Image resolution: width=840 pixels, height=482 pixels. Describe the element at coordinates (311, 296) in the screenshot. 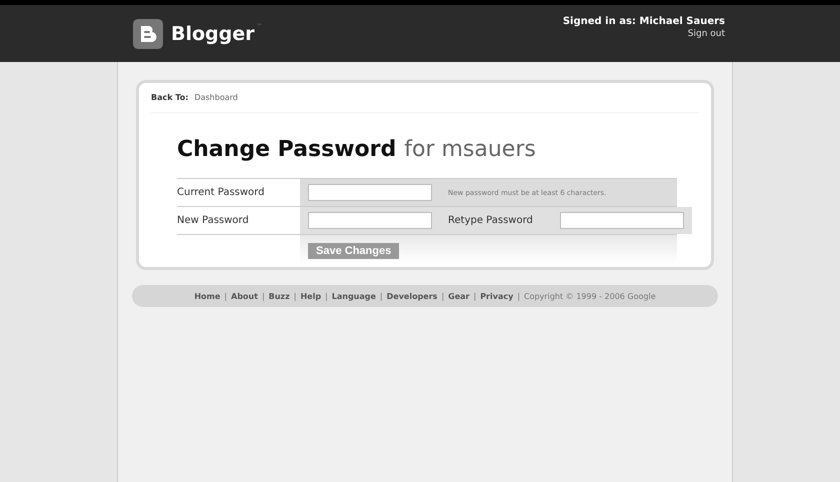

I see `footer-link: Help` at that location.